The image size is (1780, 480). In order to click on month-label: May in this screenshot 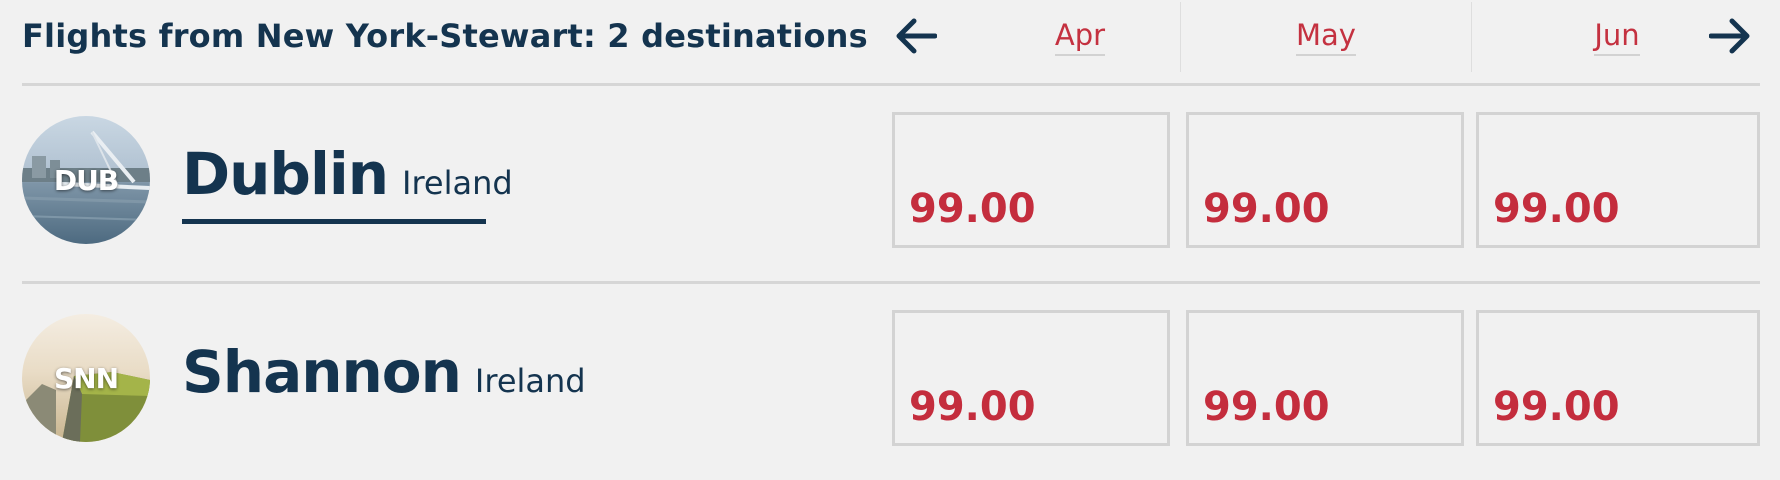, I will do `click(1326, 37)`.